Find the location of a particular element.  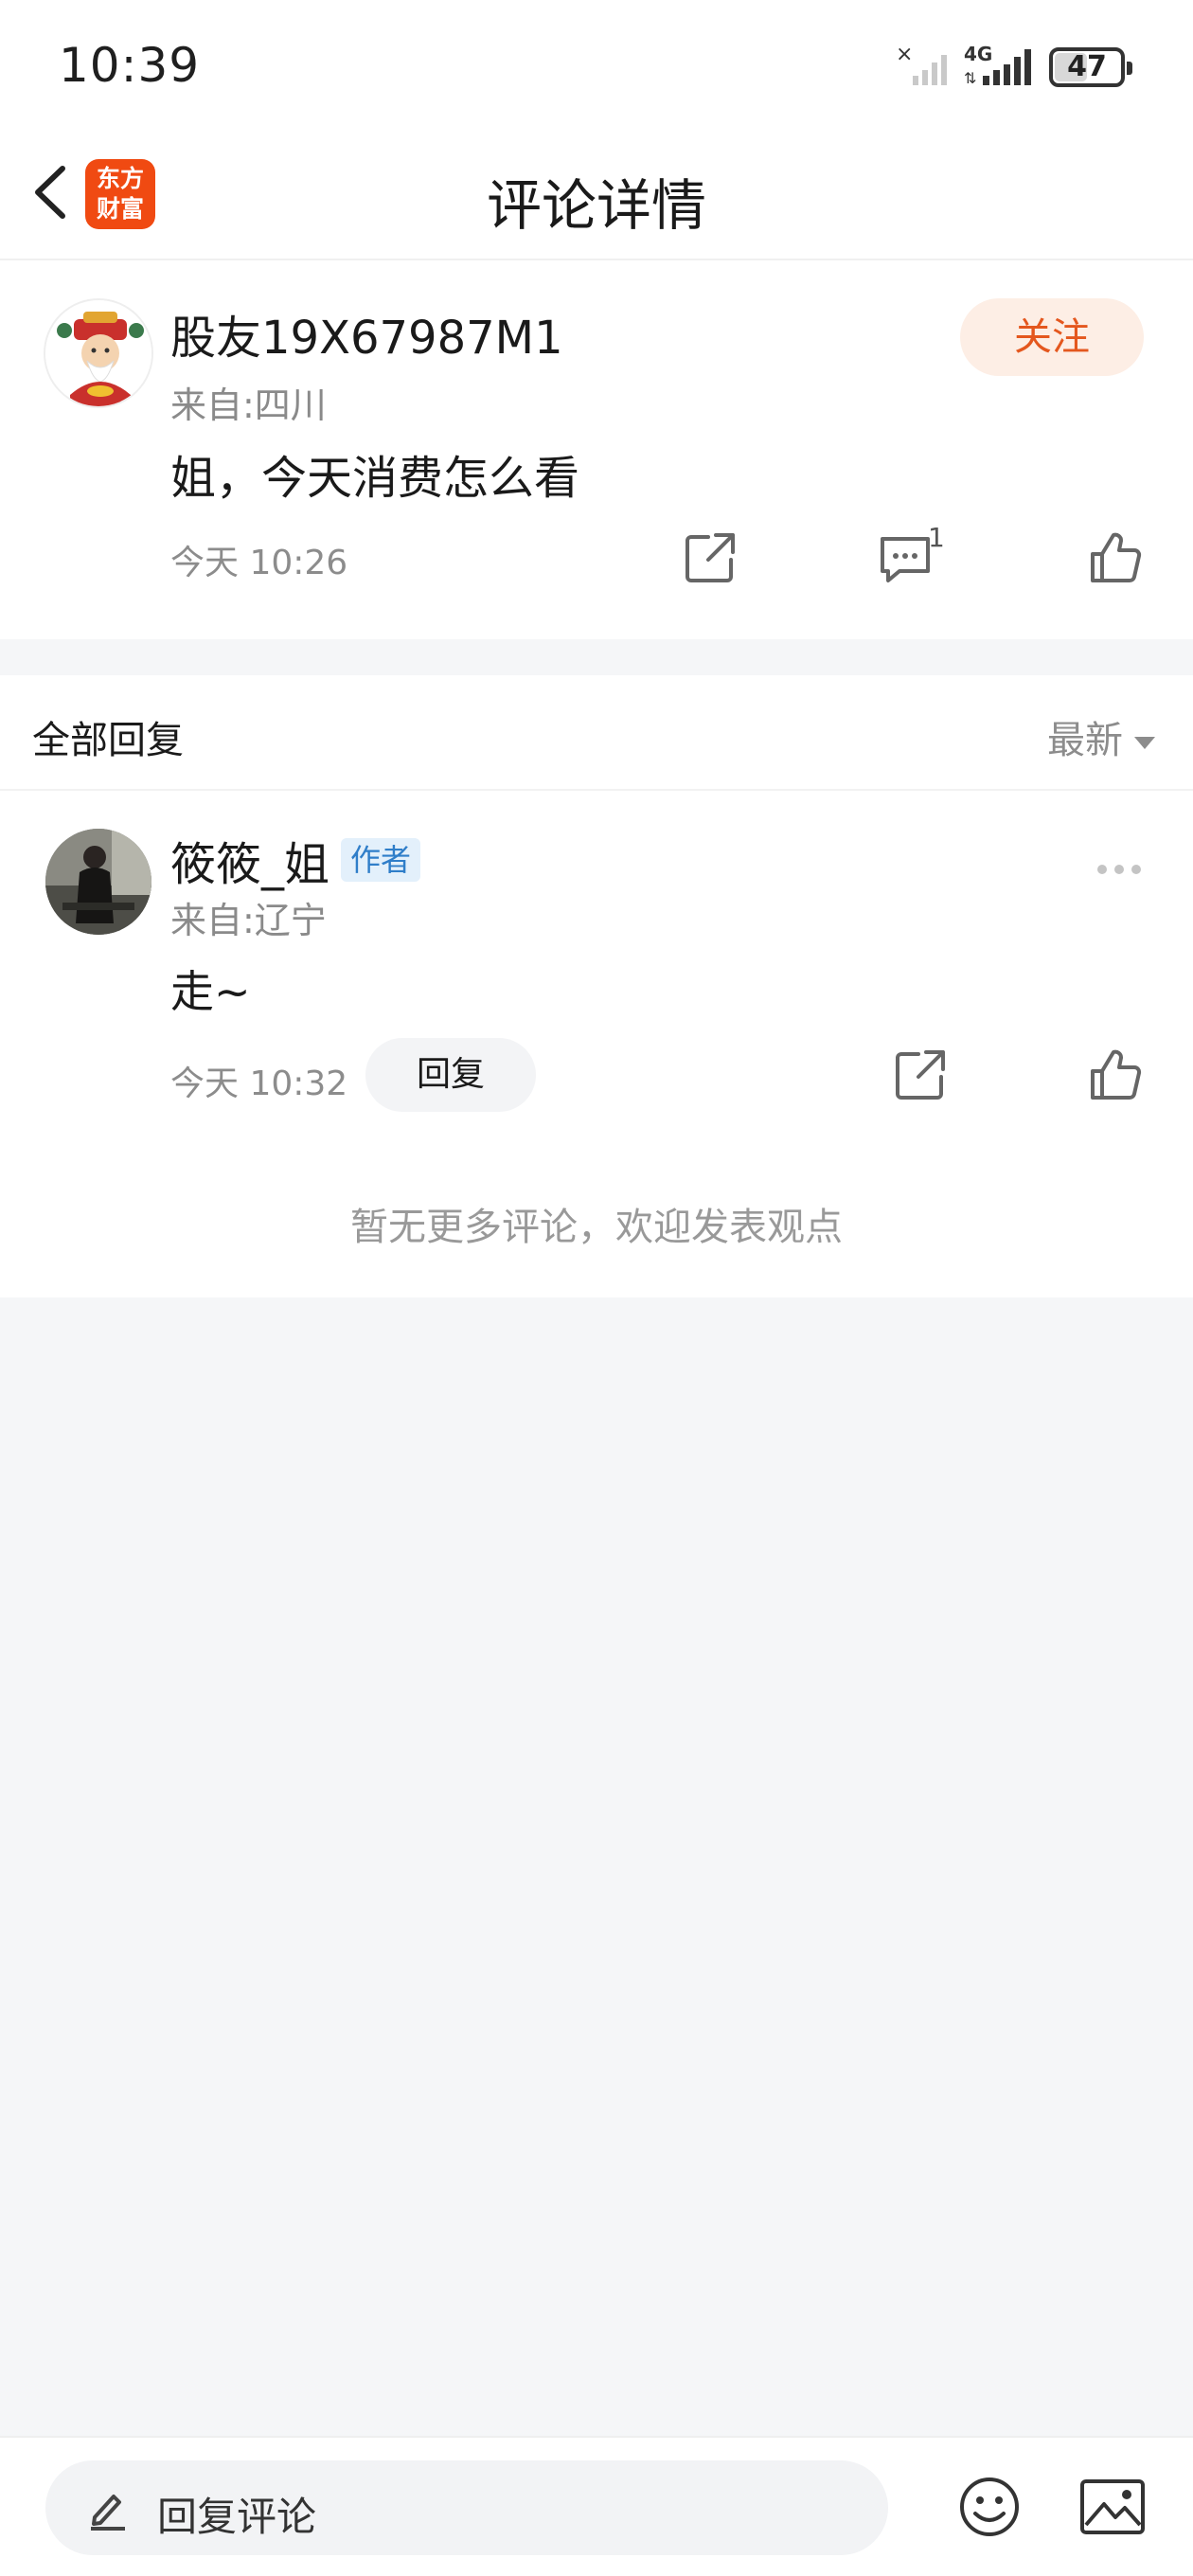

signal-4g-icon: 4G ⇅ is located at coordinates (997, 65).